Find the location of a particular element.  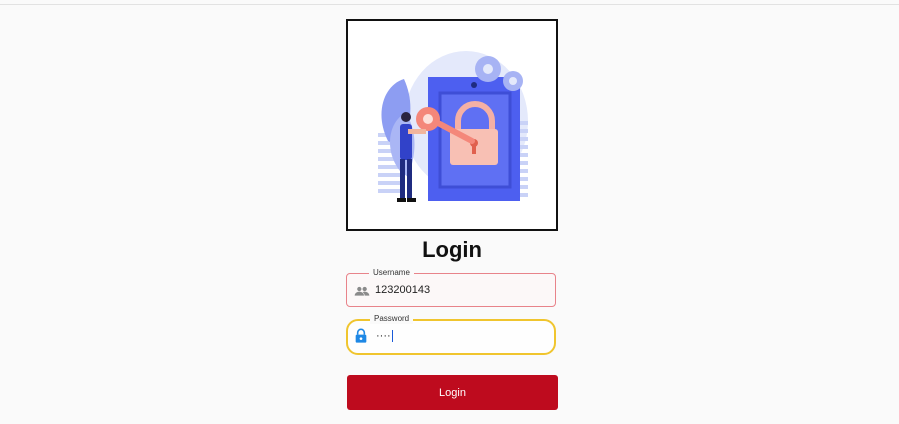

username-value: 123200143 is located at coordinates (403, 290).